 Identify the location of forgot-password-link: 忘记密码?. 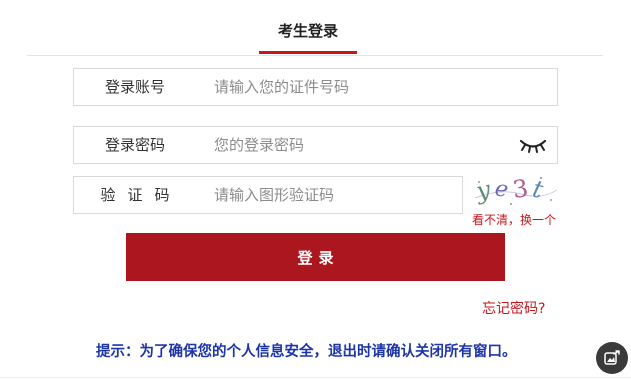
(513, 308).